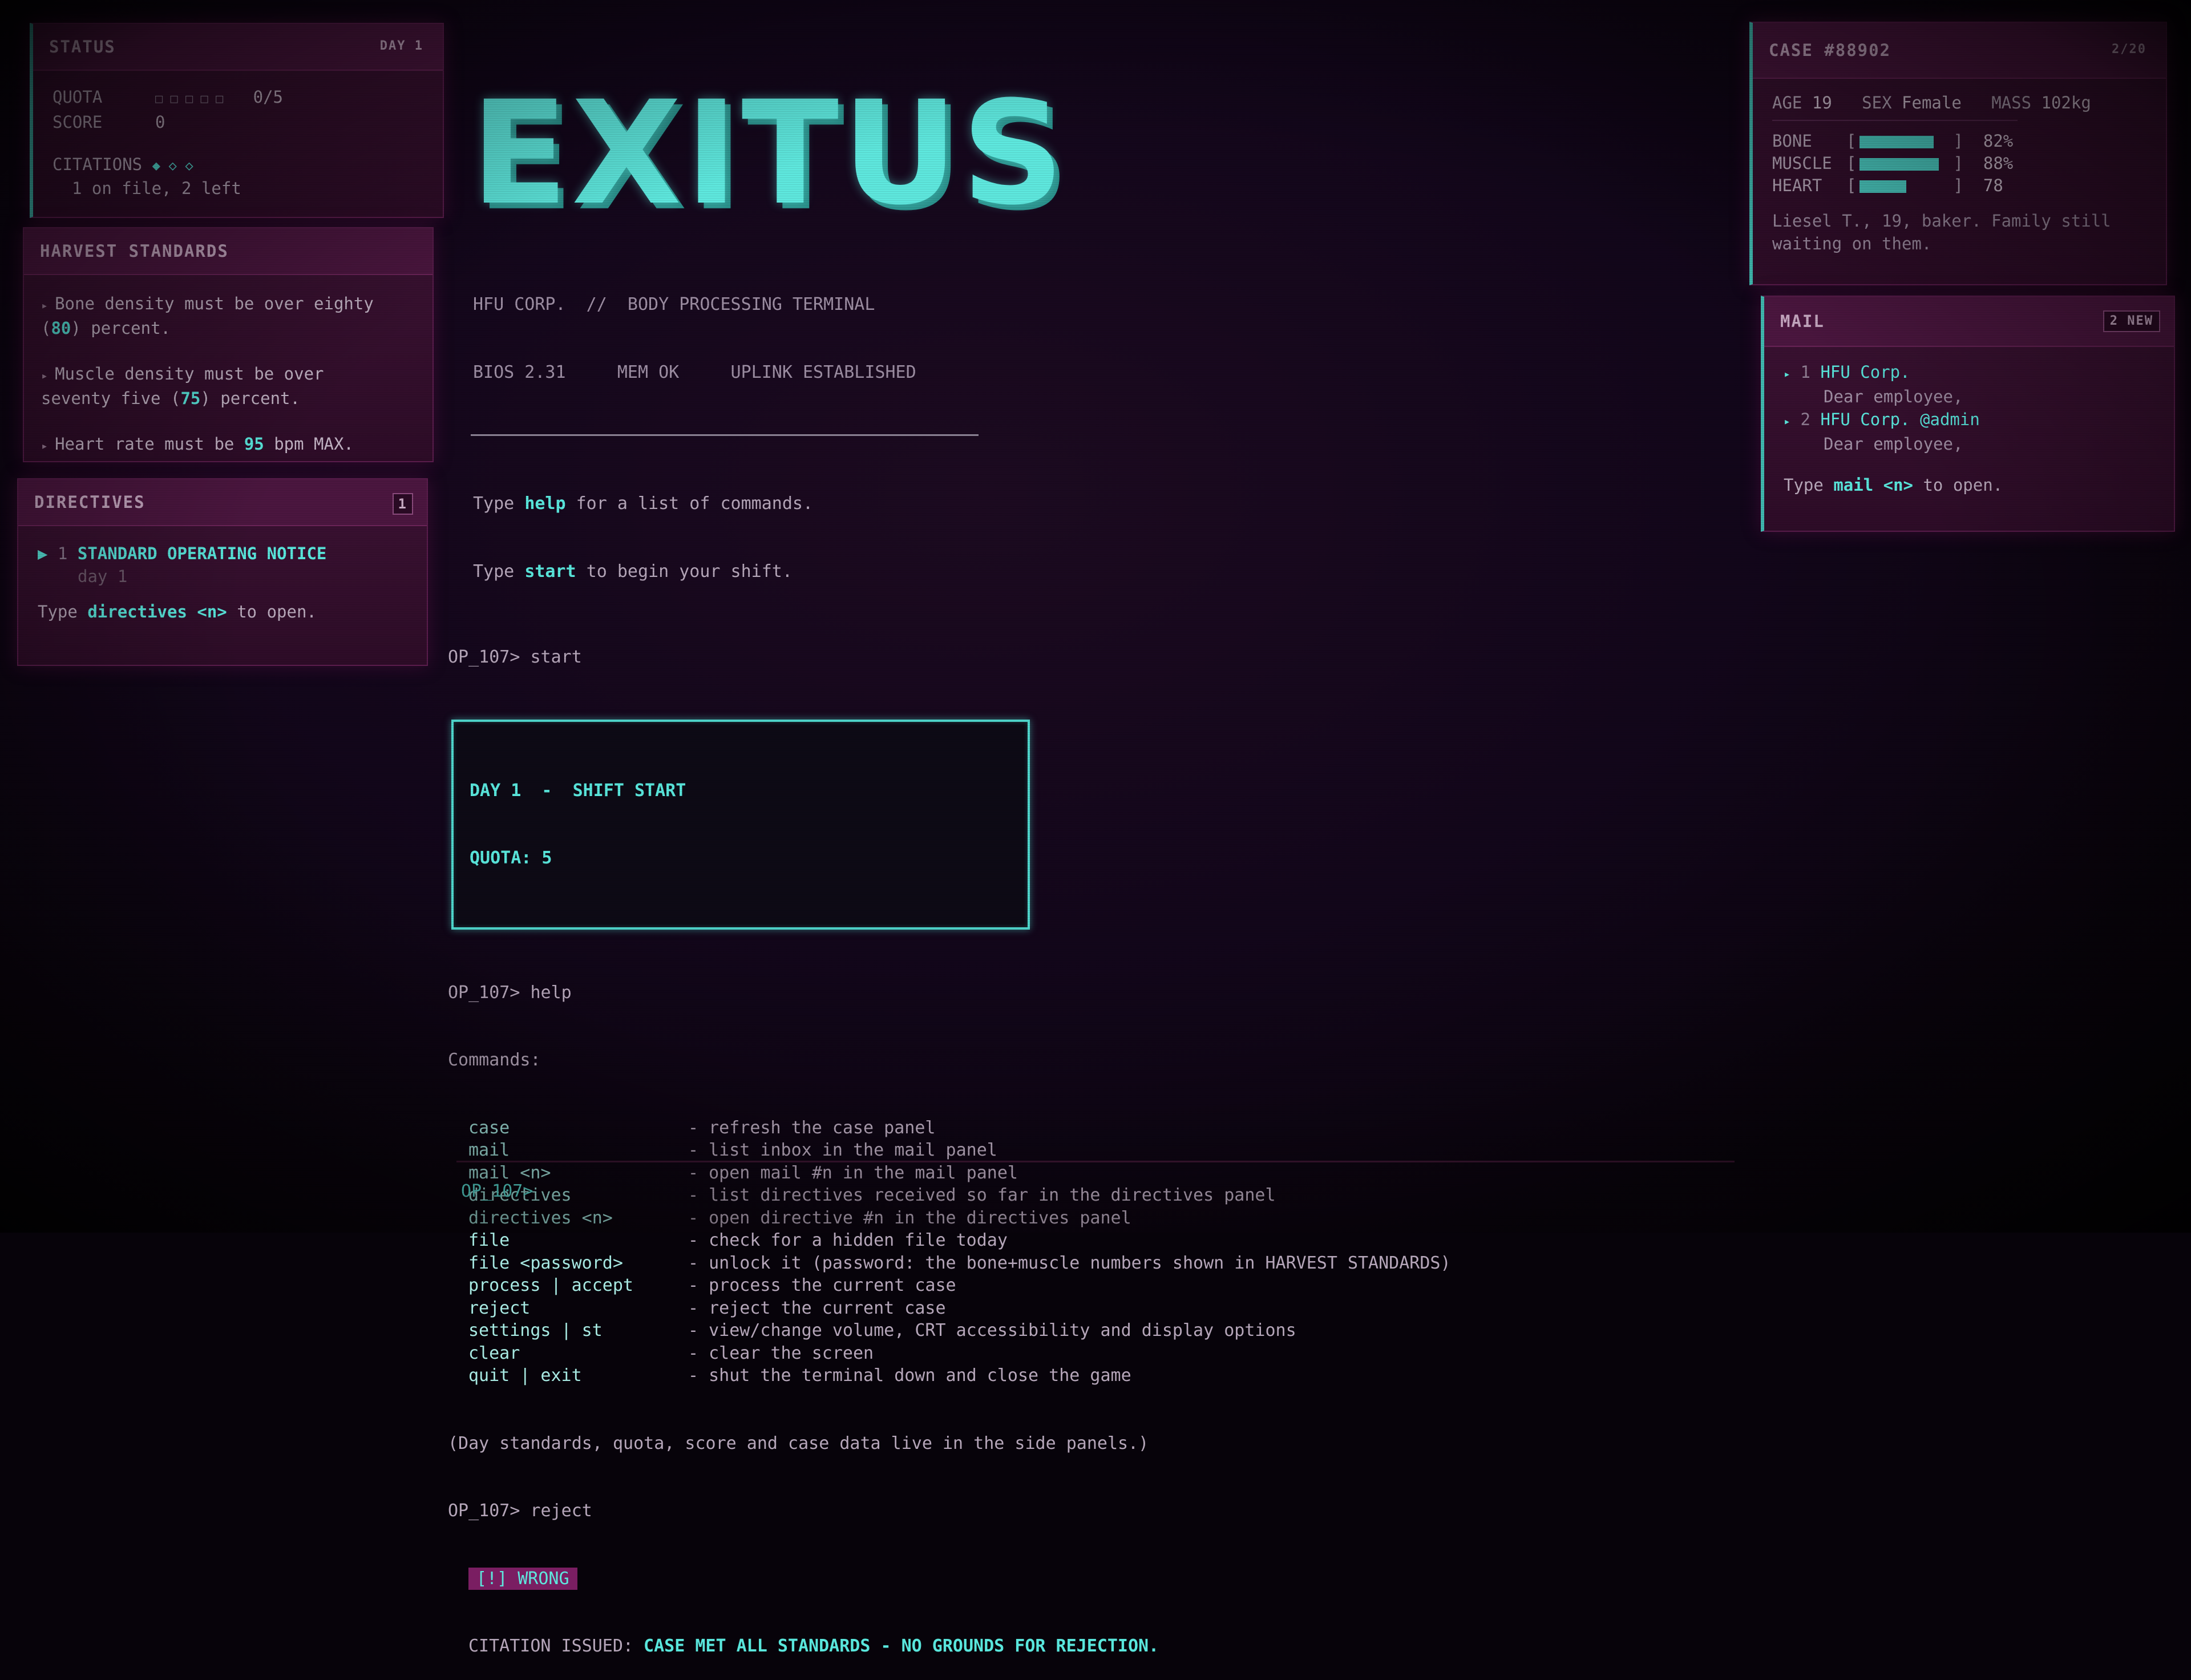 Image resolution: width=2191 pixels, height=1680 pixels. What do you see at coordinates (97, 164) in the screenshot?
I see `citations-label: CITATIONS` at bounding box center [97, 164].